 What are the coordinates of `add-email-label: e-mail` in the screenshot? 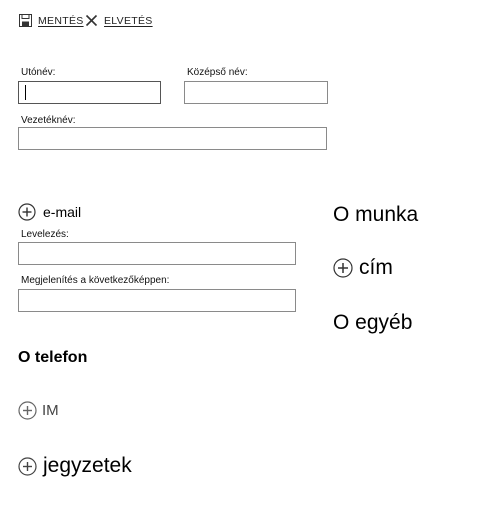 It's located at (62, 212).